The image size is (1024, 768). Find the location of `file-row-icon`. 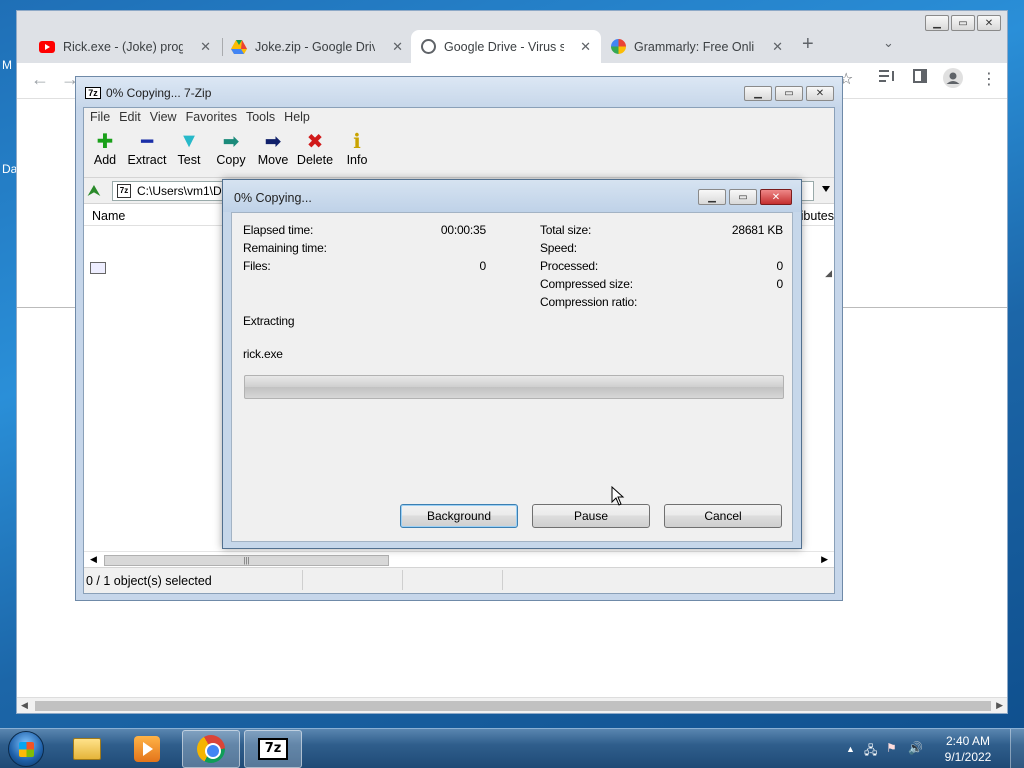

file-row-icon is located at coordinates (98, 268).